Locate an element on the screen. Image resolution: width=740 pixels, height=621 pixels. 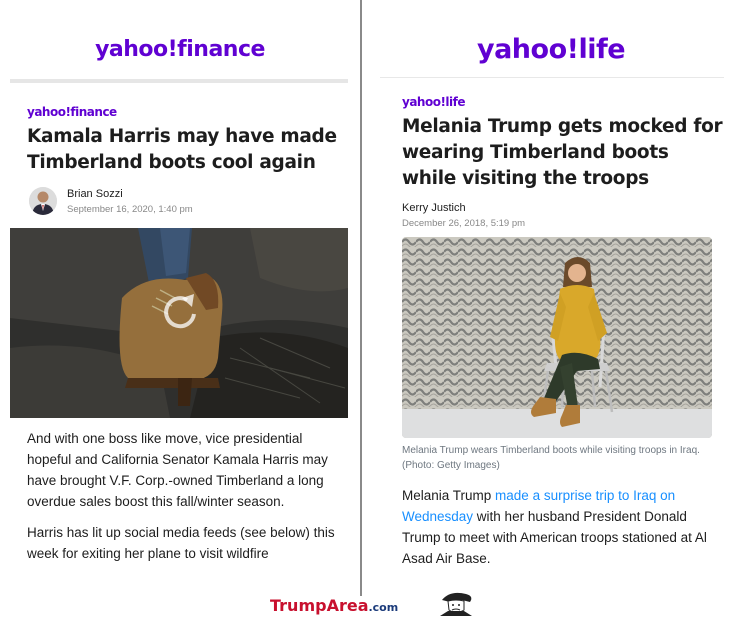
author-name: Kerry Justich is located at coordinates (434, 208).